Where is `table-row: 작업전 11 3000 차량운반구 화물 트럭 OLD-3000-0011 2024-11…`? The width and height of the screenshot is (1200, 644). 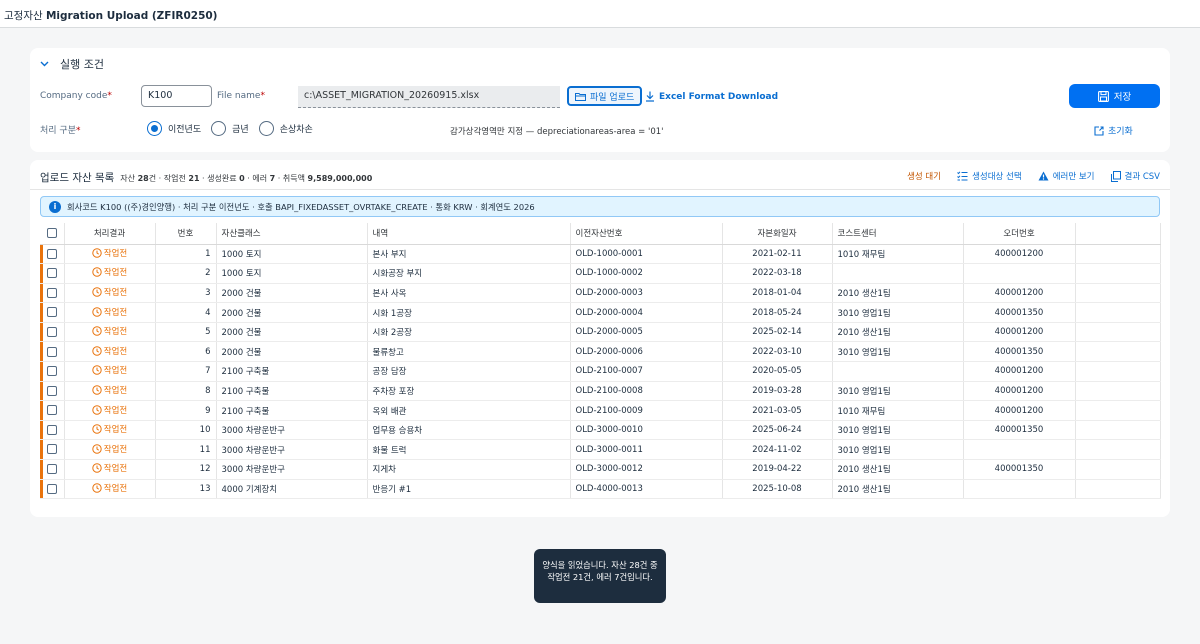 table-row: 작업전 11 3000 차량운반구 화물 트럭 OLD-3000-0011 2024-11… is located at coordinates (600, 450).